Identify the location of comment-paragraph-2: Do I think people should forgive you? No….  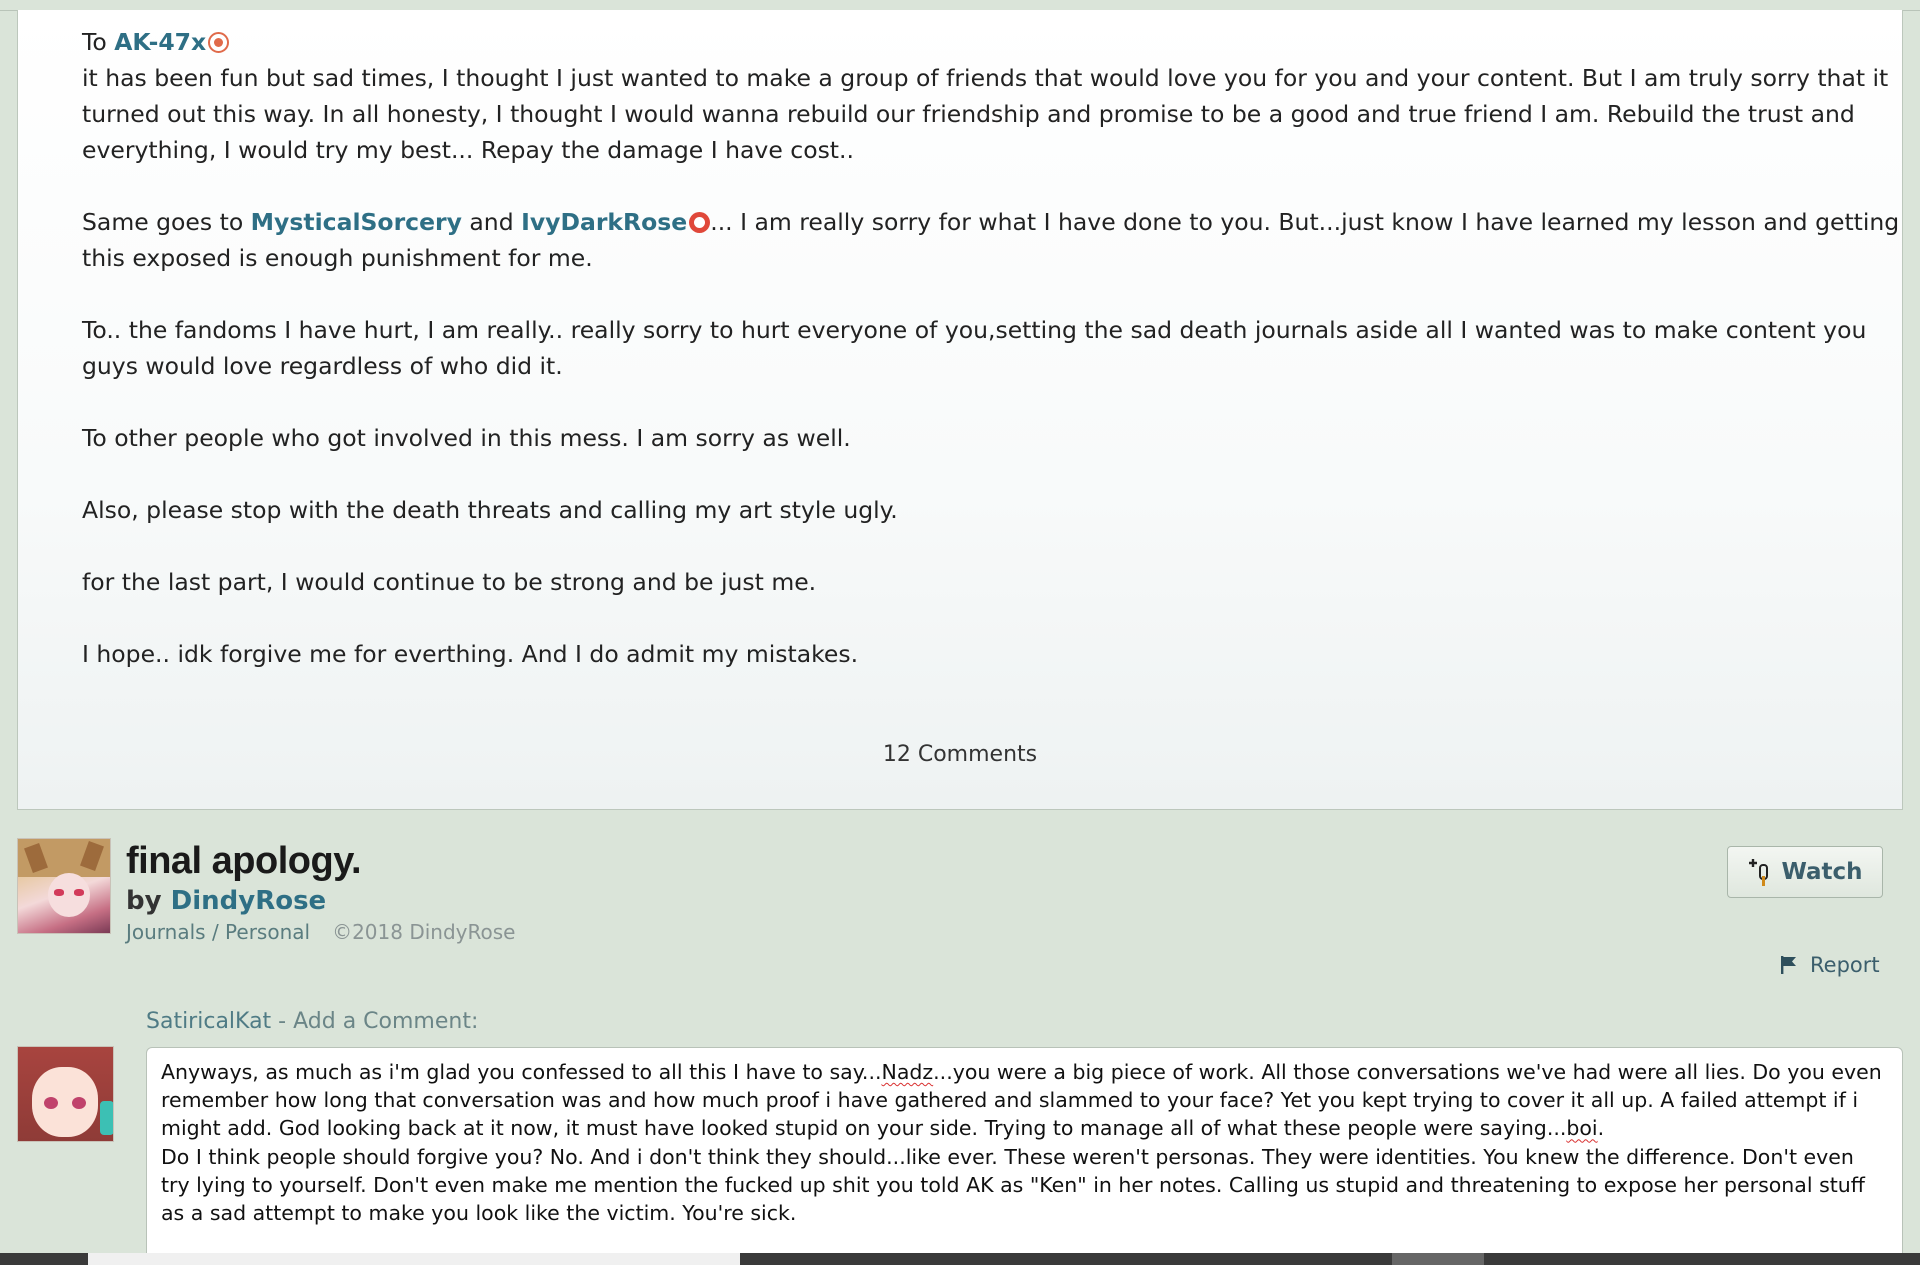
(1013, 1185).